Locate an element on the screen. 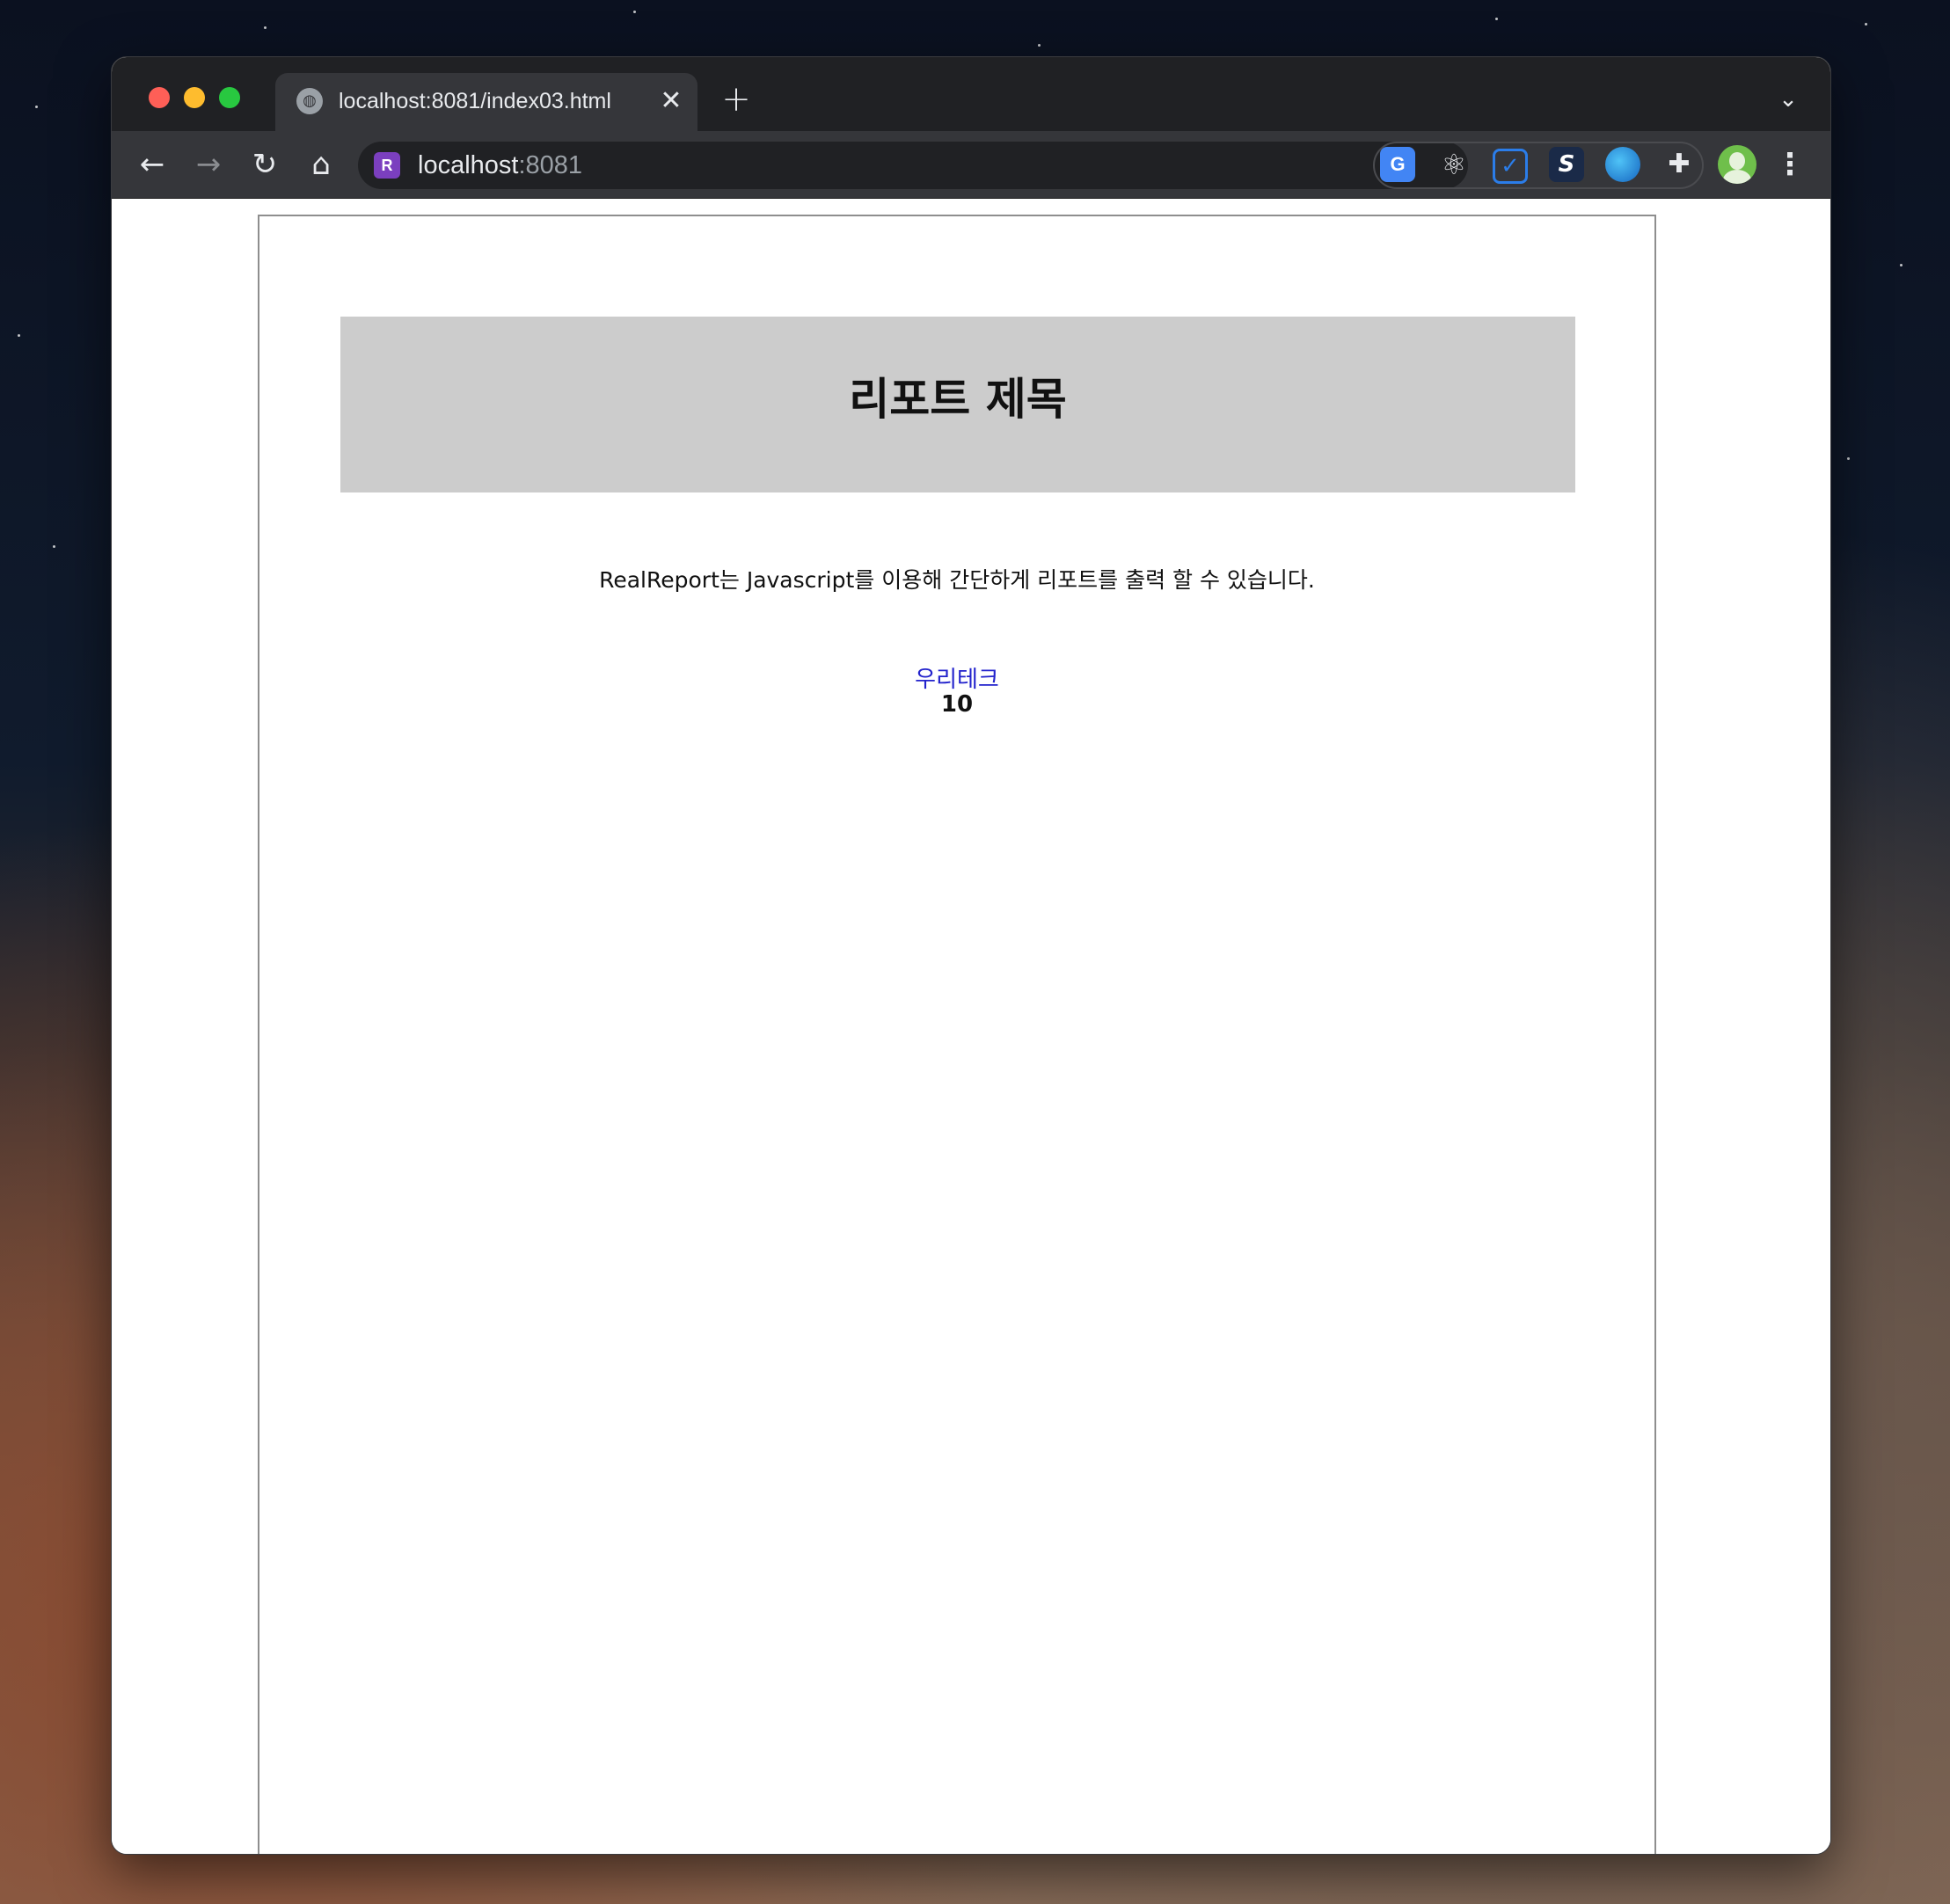 Image resolution: width=1950 pixels, height=1904 pixels. site-favicon-icon: R is located at coordinates (387, 165).